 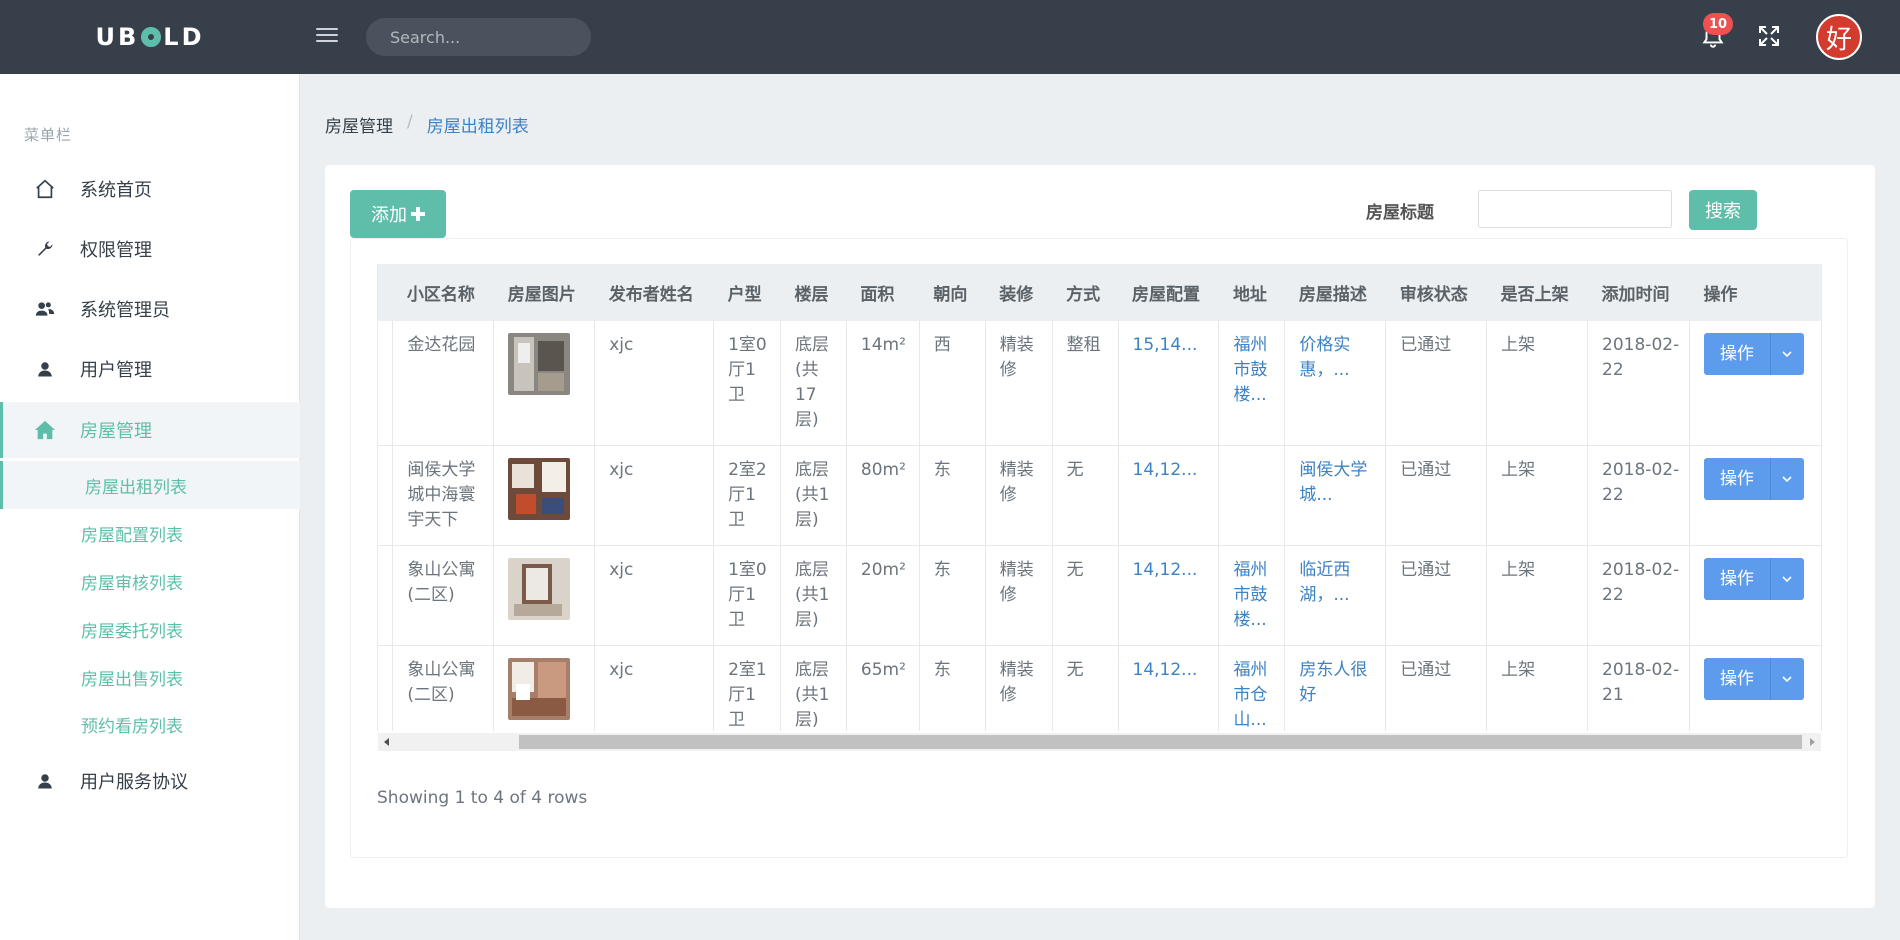 What do you see at coordinates (883, 383) in the screenshot?
I see `cell-area: 14m²` at bounding box center [883, 383].